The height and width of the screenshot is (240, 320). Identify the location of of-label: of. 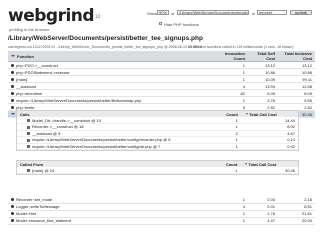
(173, 13).